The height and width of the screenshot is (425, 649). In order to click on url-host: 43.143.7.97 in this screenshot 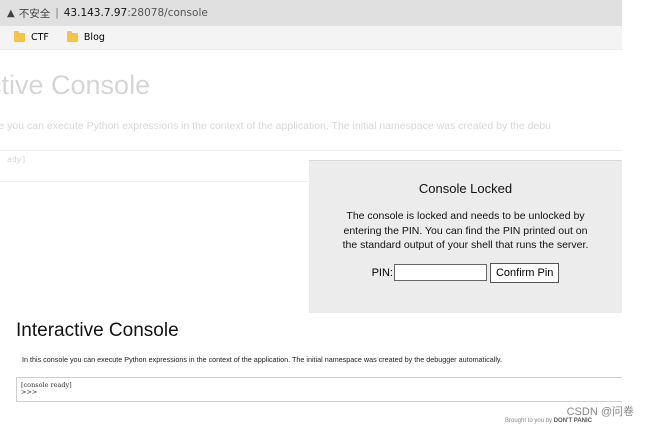, I will do `click(95, 13)`.